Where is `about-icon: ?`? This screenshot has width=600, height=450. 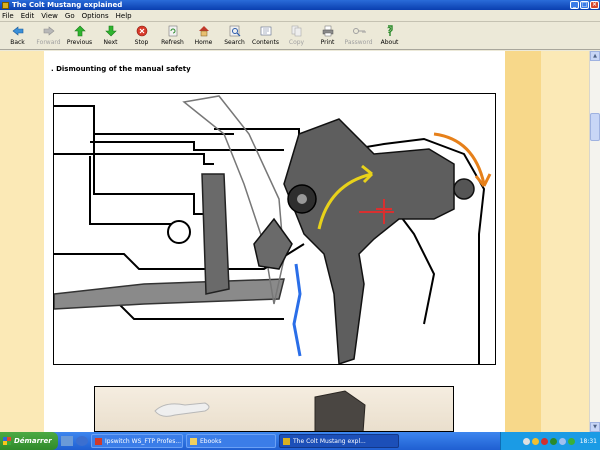
about-icon: ? is located at coordinates (390, 31).